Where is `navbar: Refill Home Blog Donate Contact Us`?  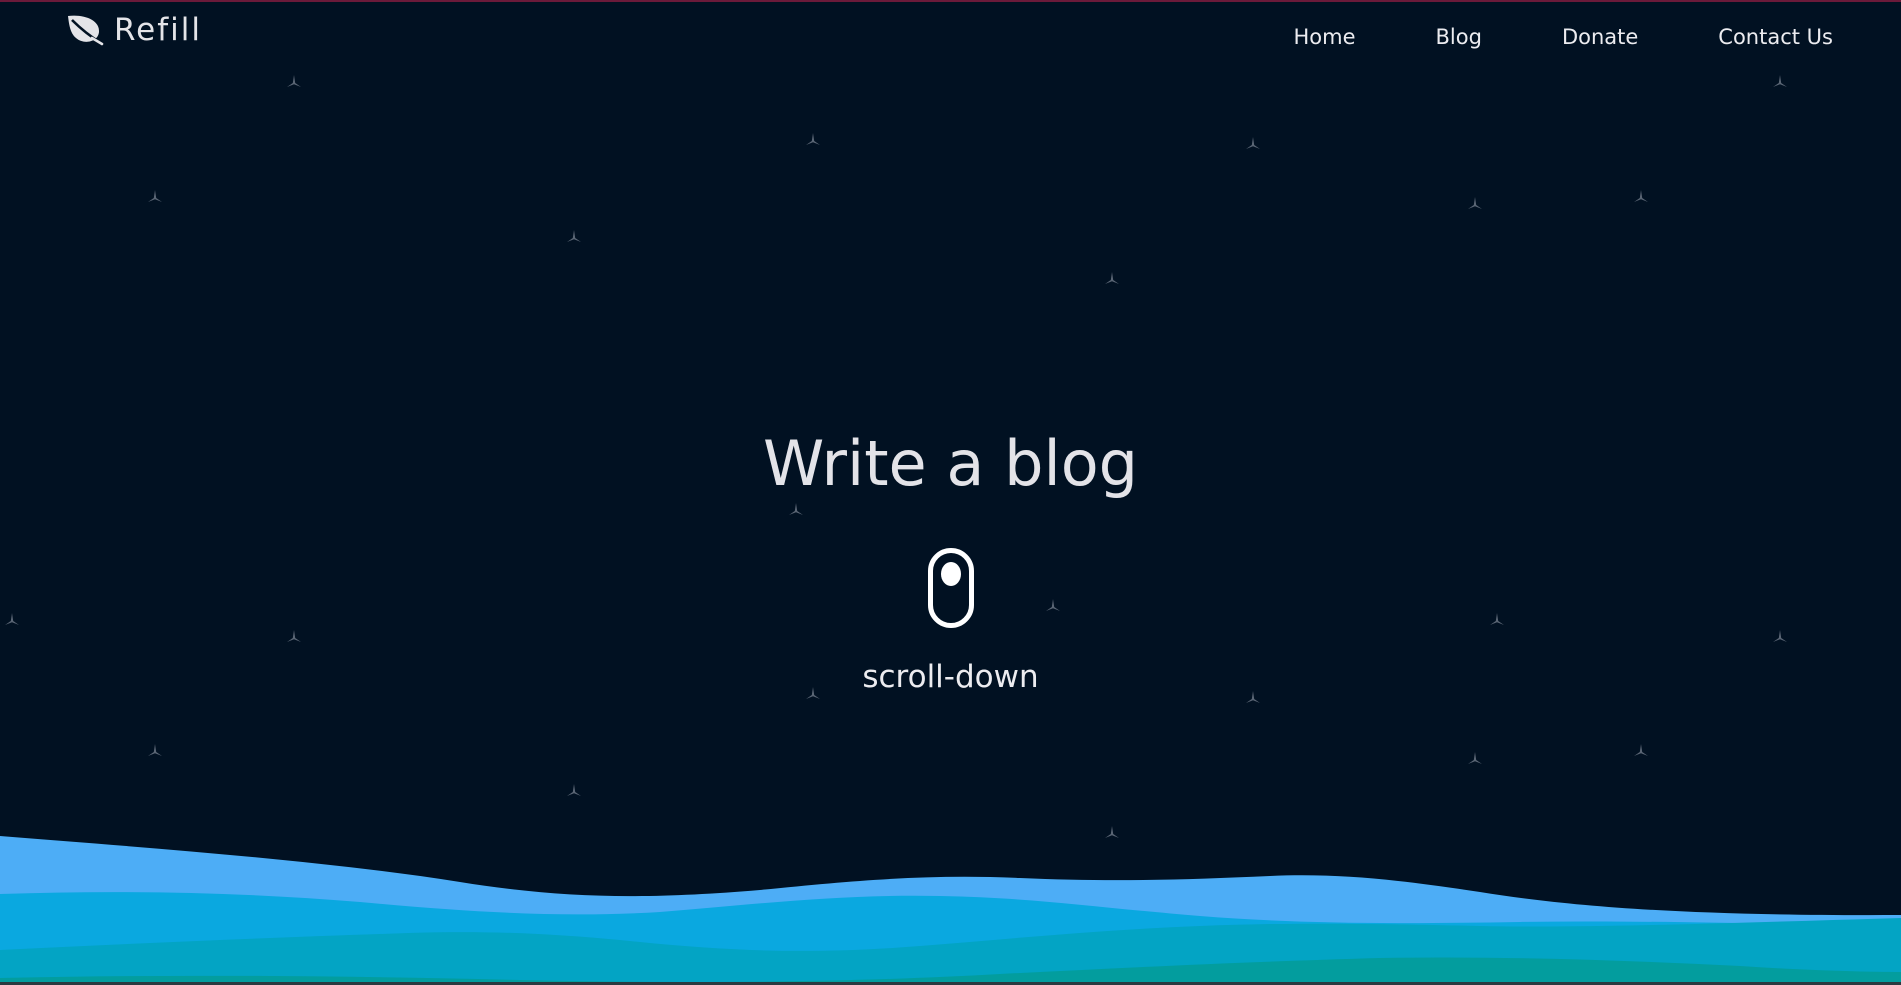 navbar: Refill Home Blog Donate Contact Us is located at coordinates (950, 38).